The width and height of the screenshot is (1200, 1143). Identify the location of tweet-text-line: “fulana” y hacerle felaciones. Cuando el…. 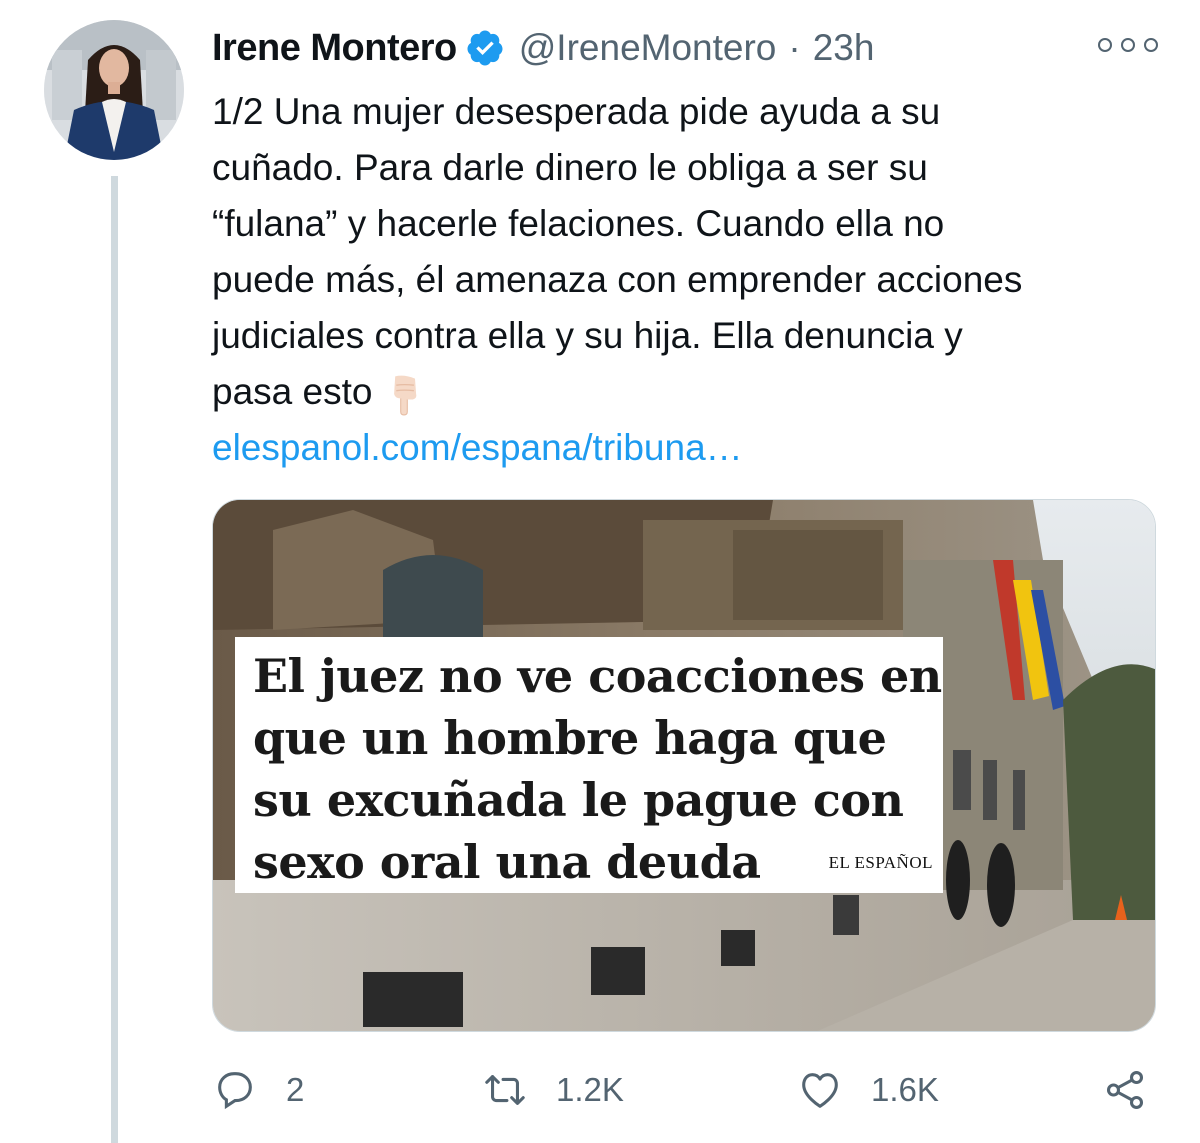
(578, 223).